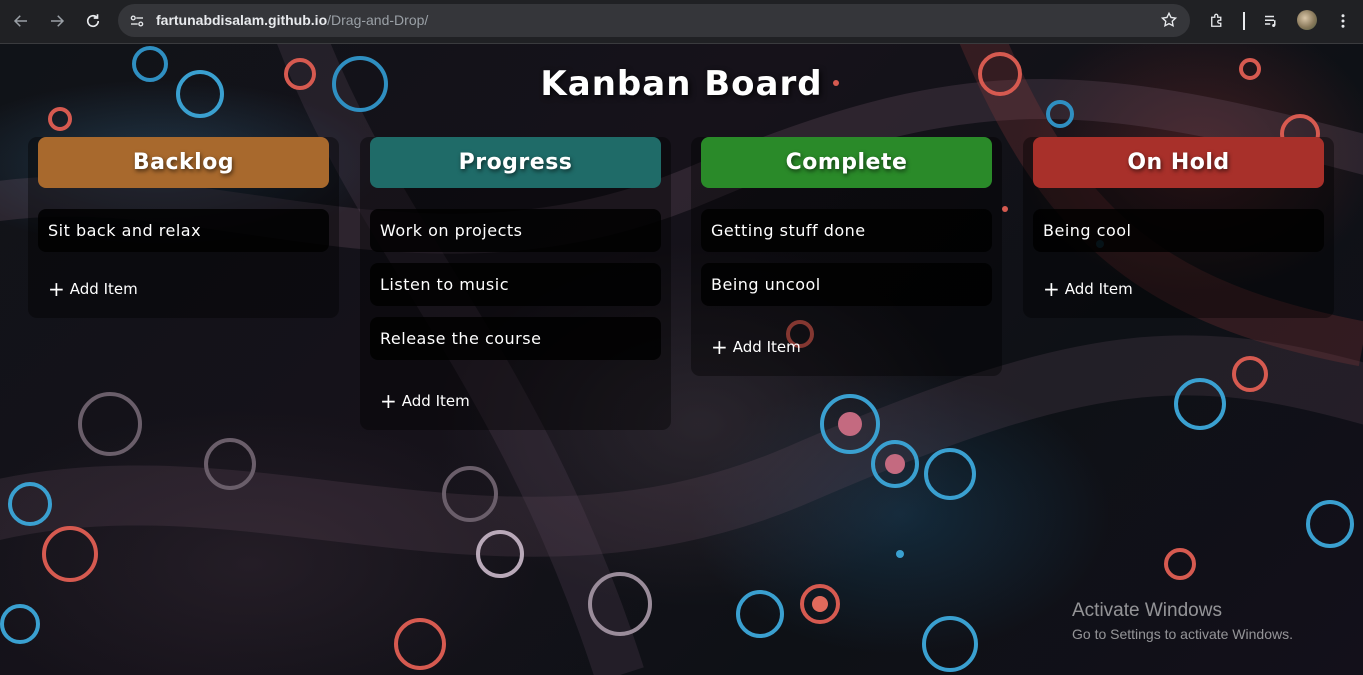 This screenshot has height=675, width=1363. Describe the element at coordinates (242, 20) in the screenshot. I see `url-host: fartunabdisalam.github.io` at that location.